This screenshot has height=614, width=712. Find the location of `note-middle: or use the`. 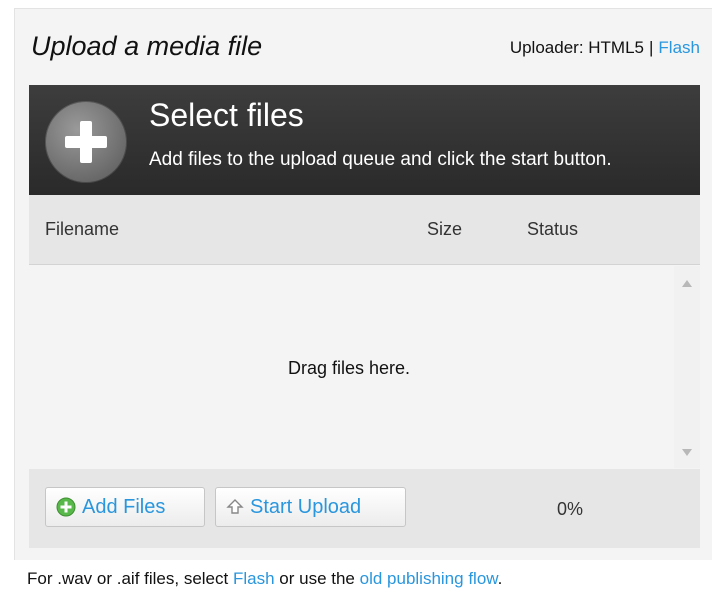

note-middle: or use the is located at coordinates (317, 578).